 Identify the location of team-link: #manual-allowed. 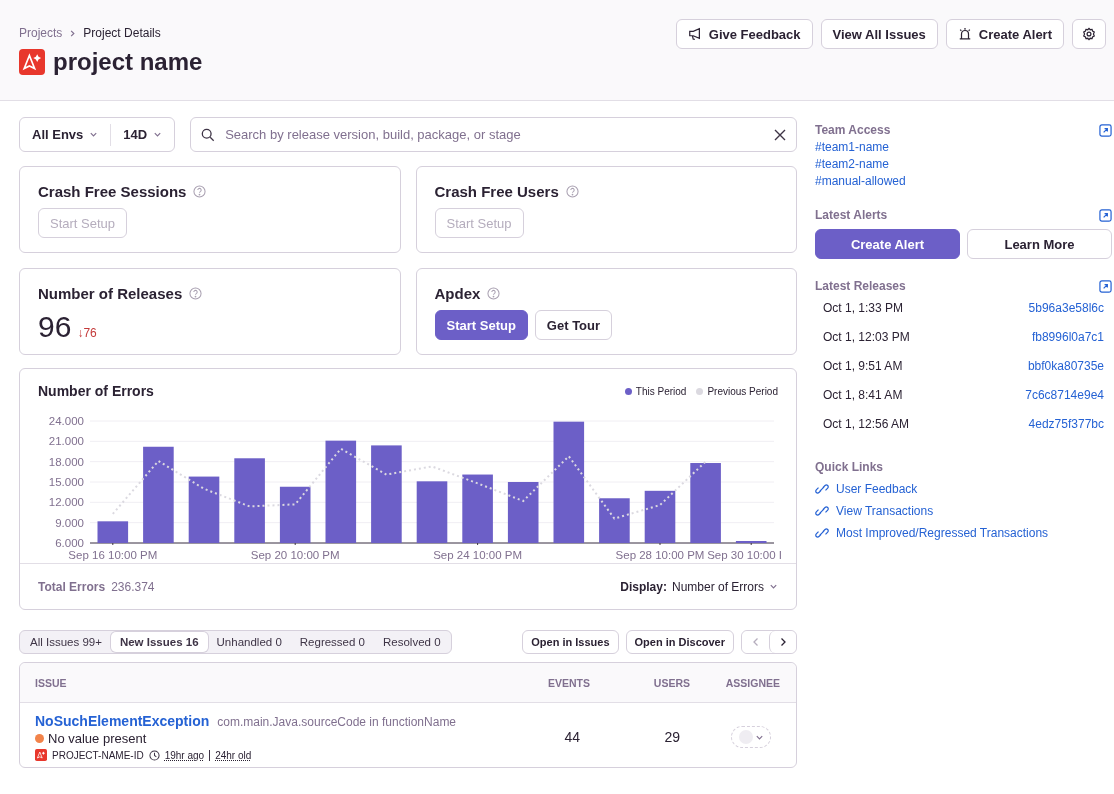
(963, 181).